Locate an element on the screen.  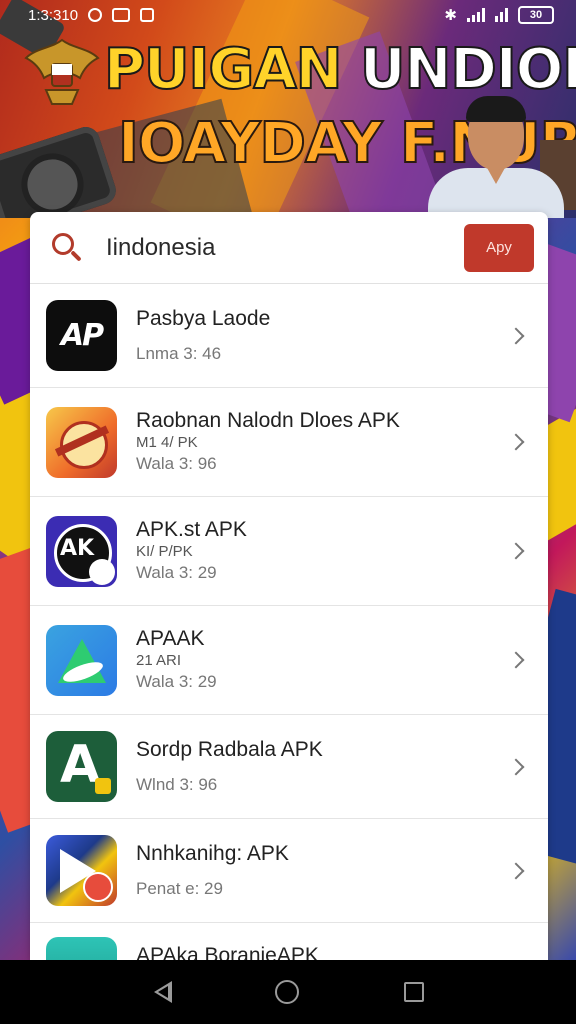
image-notification-icon is located at coordinates (147, 15).